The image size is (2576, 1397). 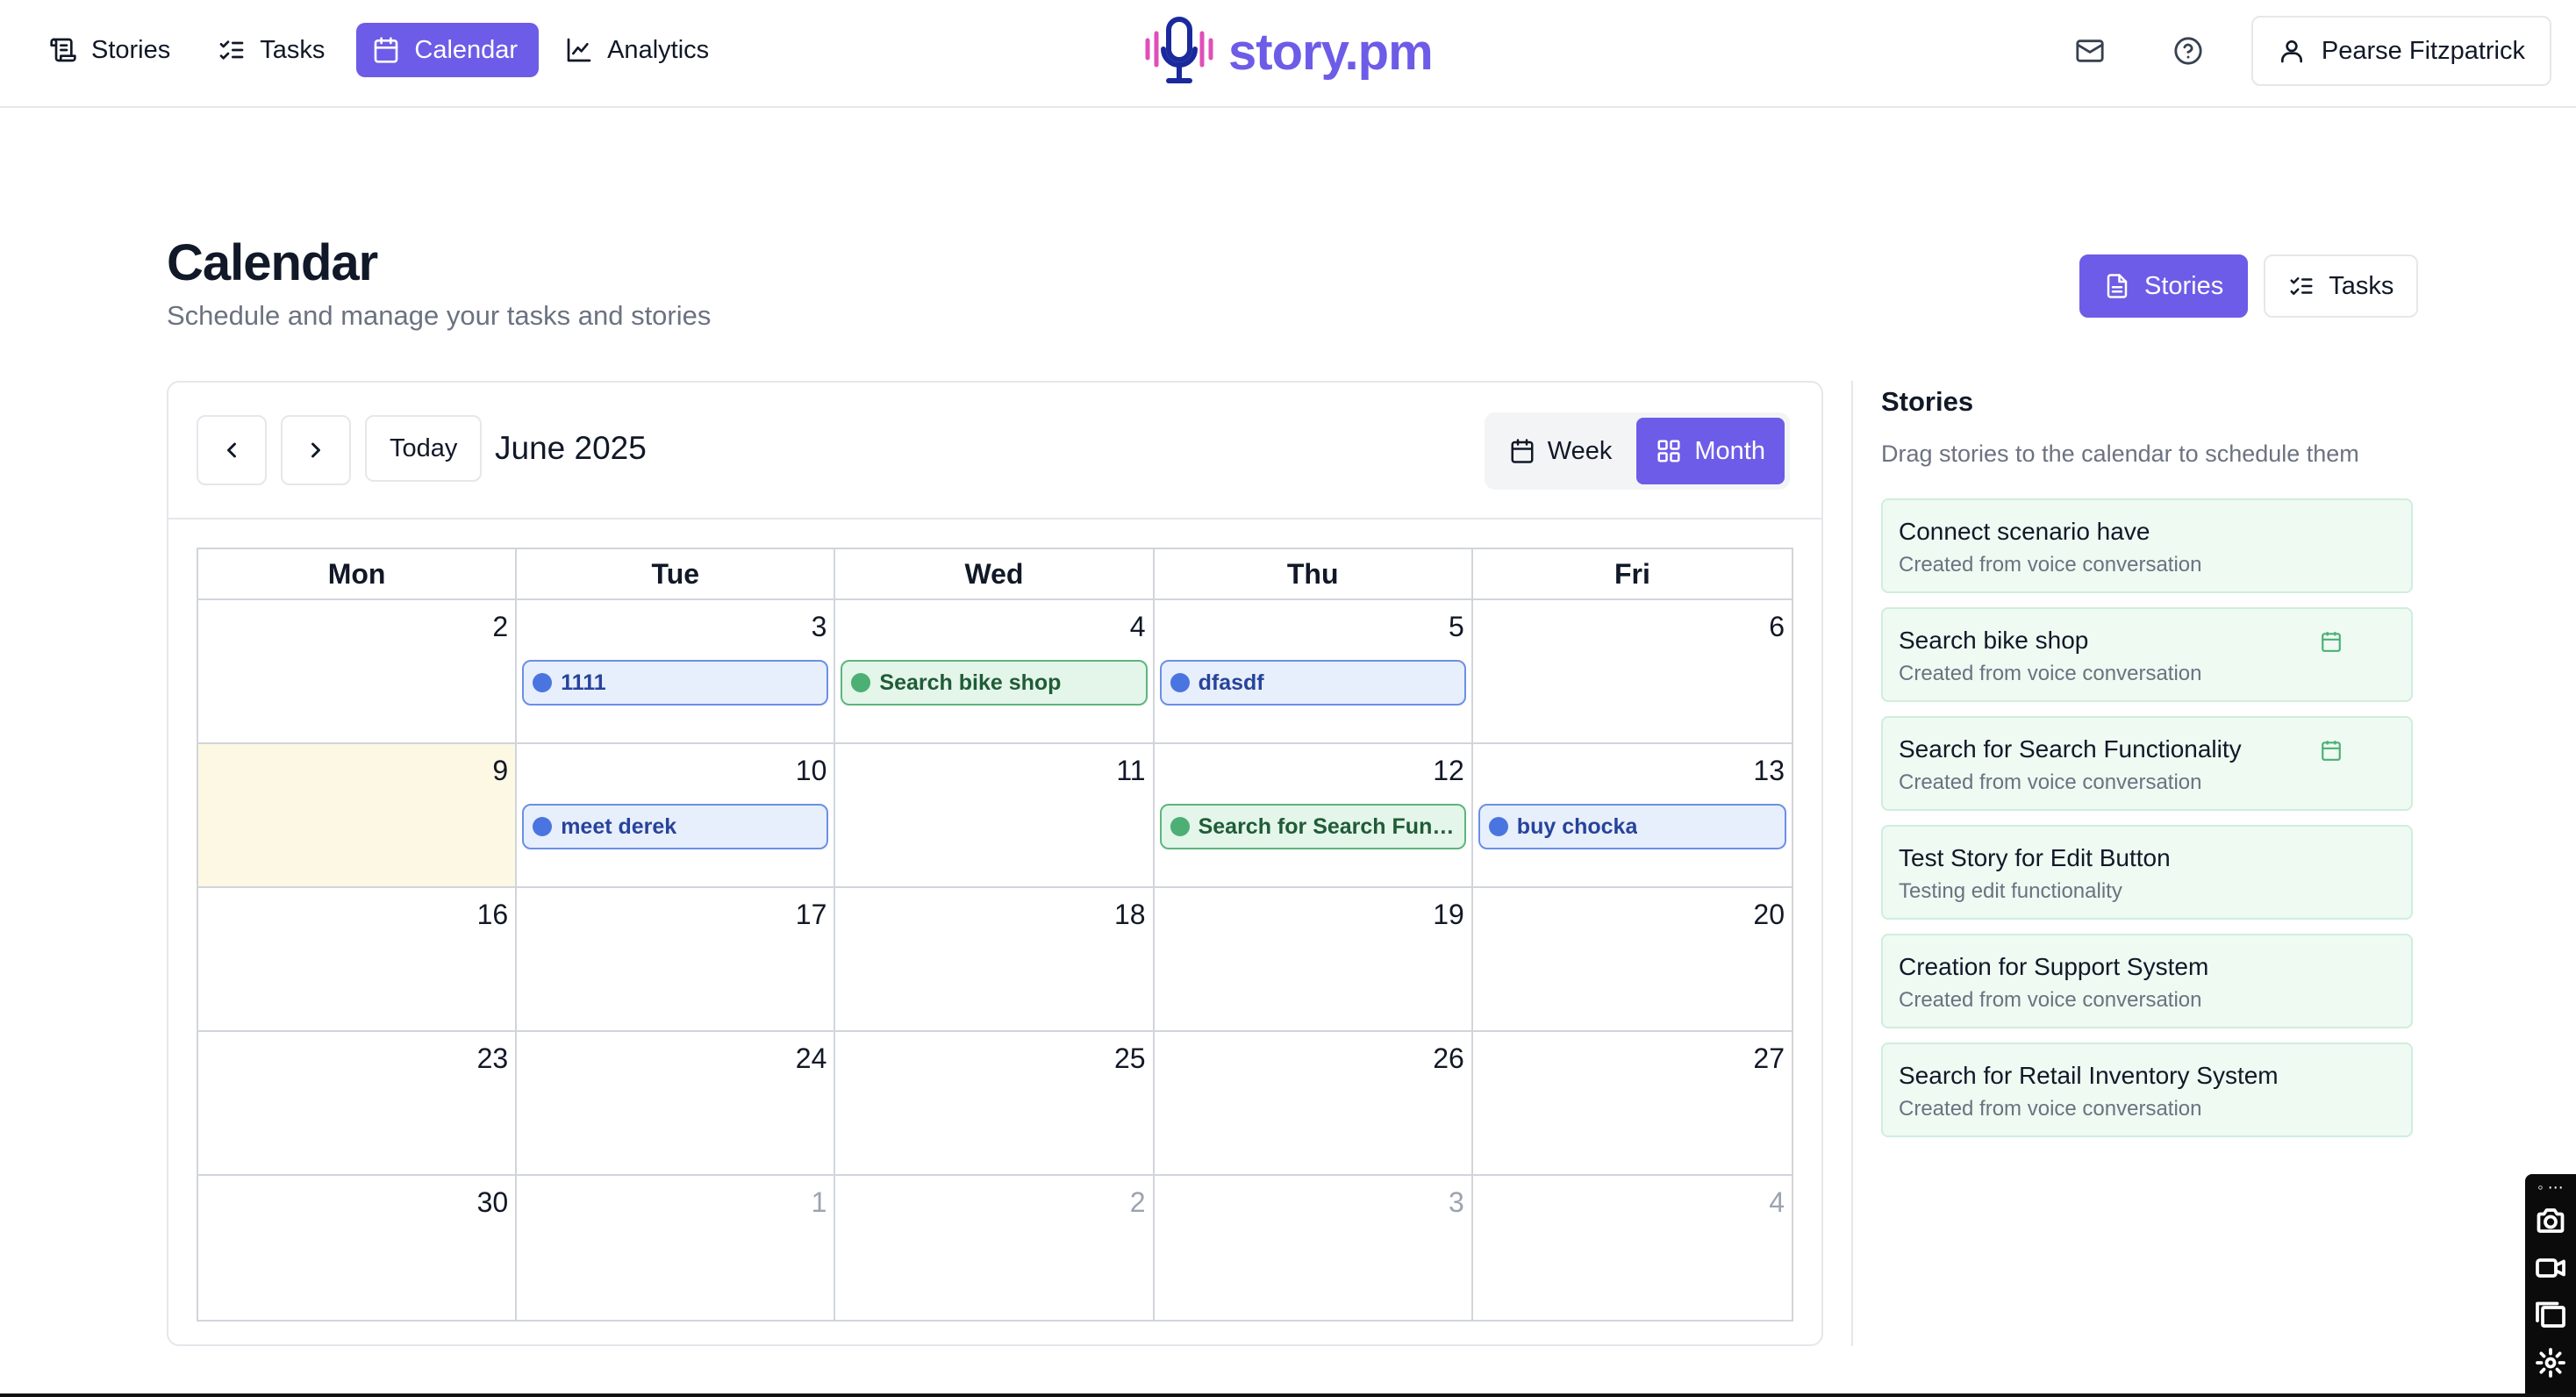 I want to click on main-nav: Stories Tasks Calendar Analytics, so click(x=381, y=50).